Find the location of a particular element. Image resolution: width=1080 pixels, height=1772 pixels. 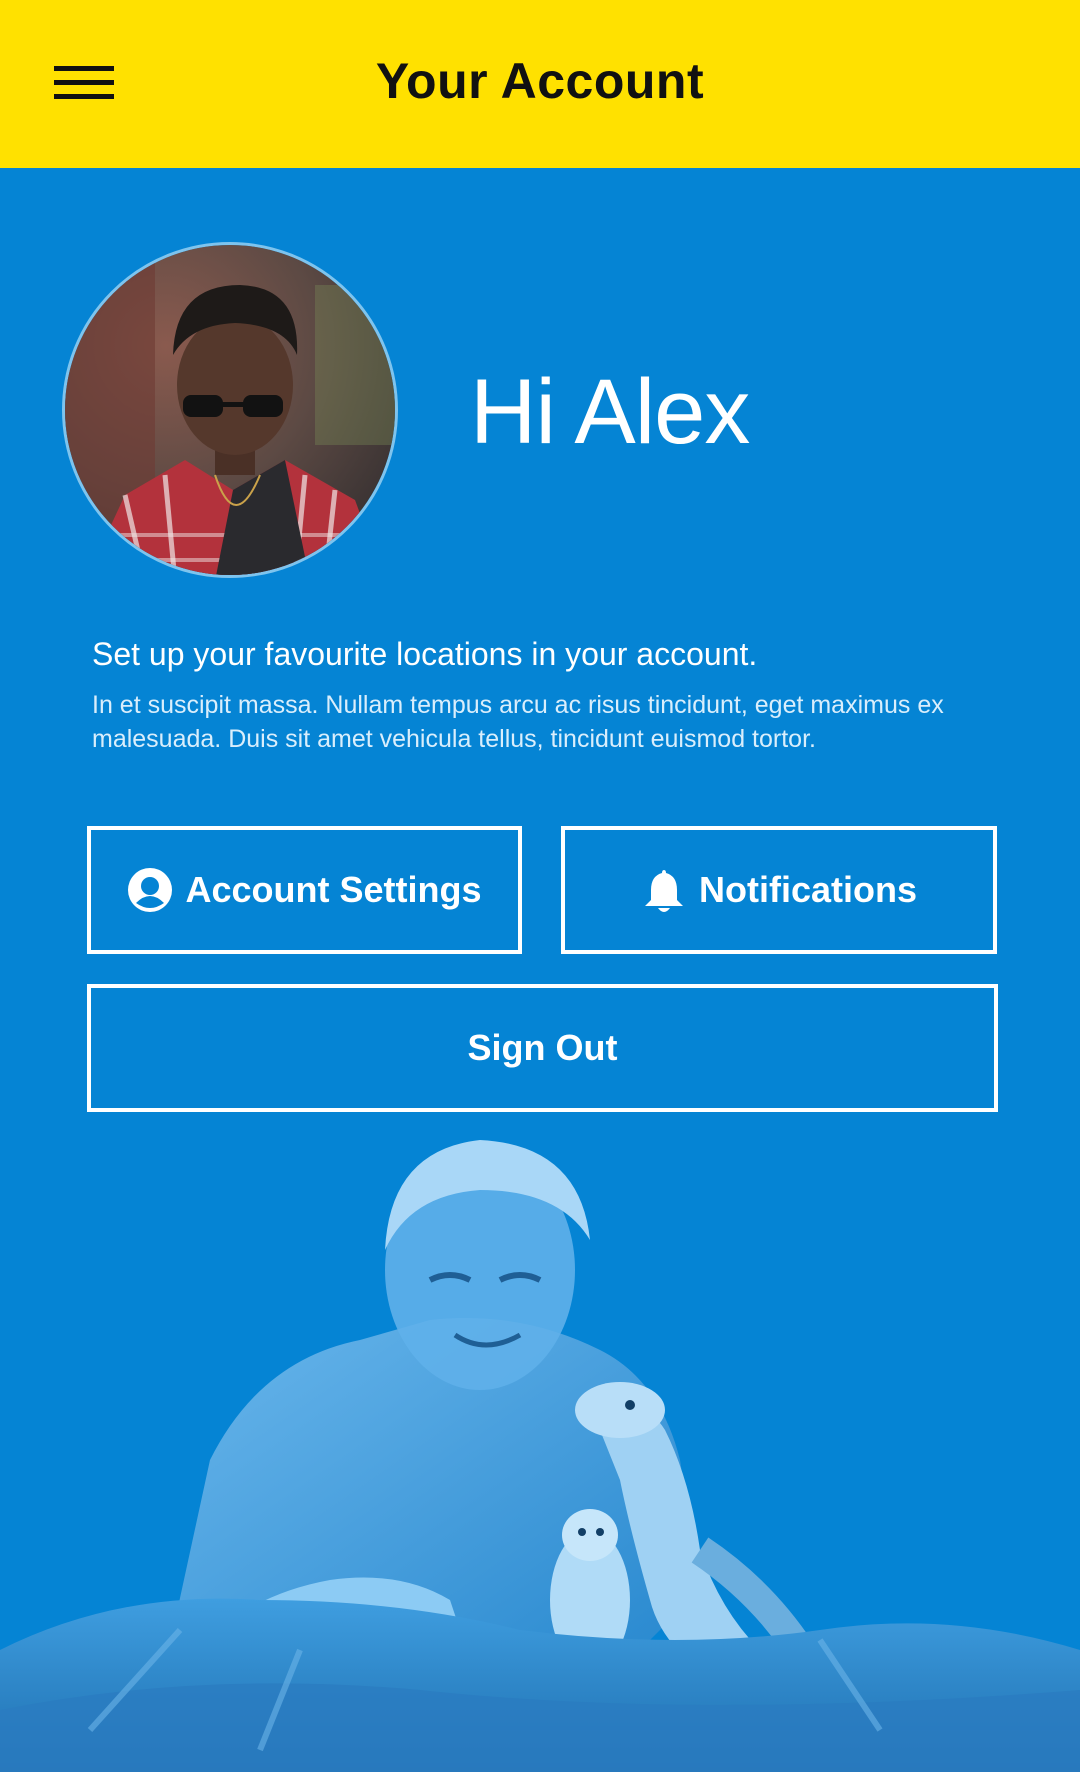

sign-out-label: Sign Out is located at coordinates (542, 1047).